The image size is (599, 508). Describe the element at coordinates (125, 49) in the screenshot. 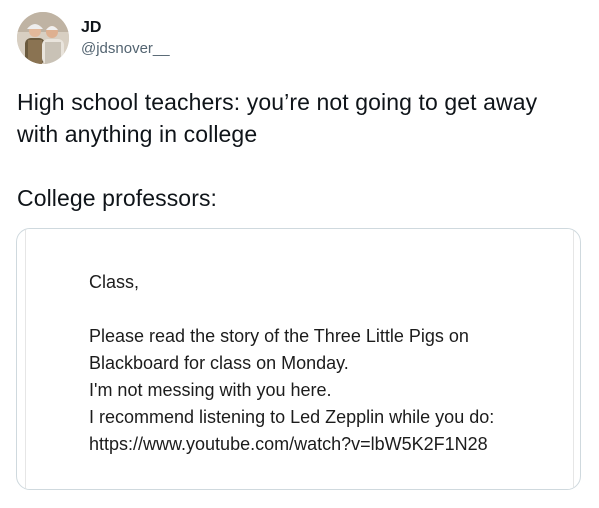

I see `user-handle: @jdsnover__` at that location.